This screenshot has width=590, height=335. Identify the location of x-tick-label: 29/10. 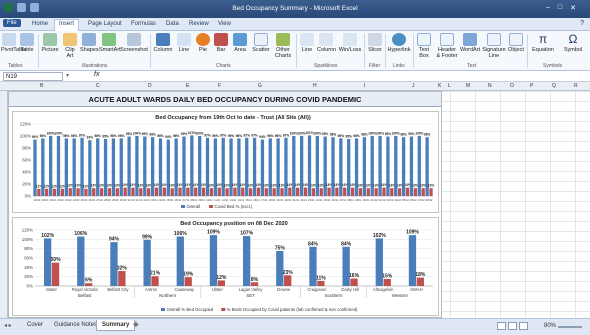
(115, 200).